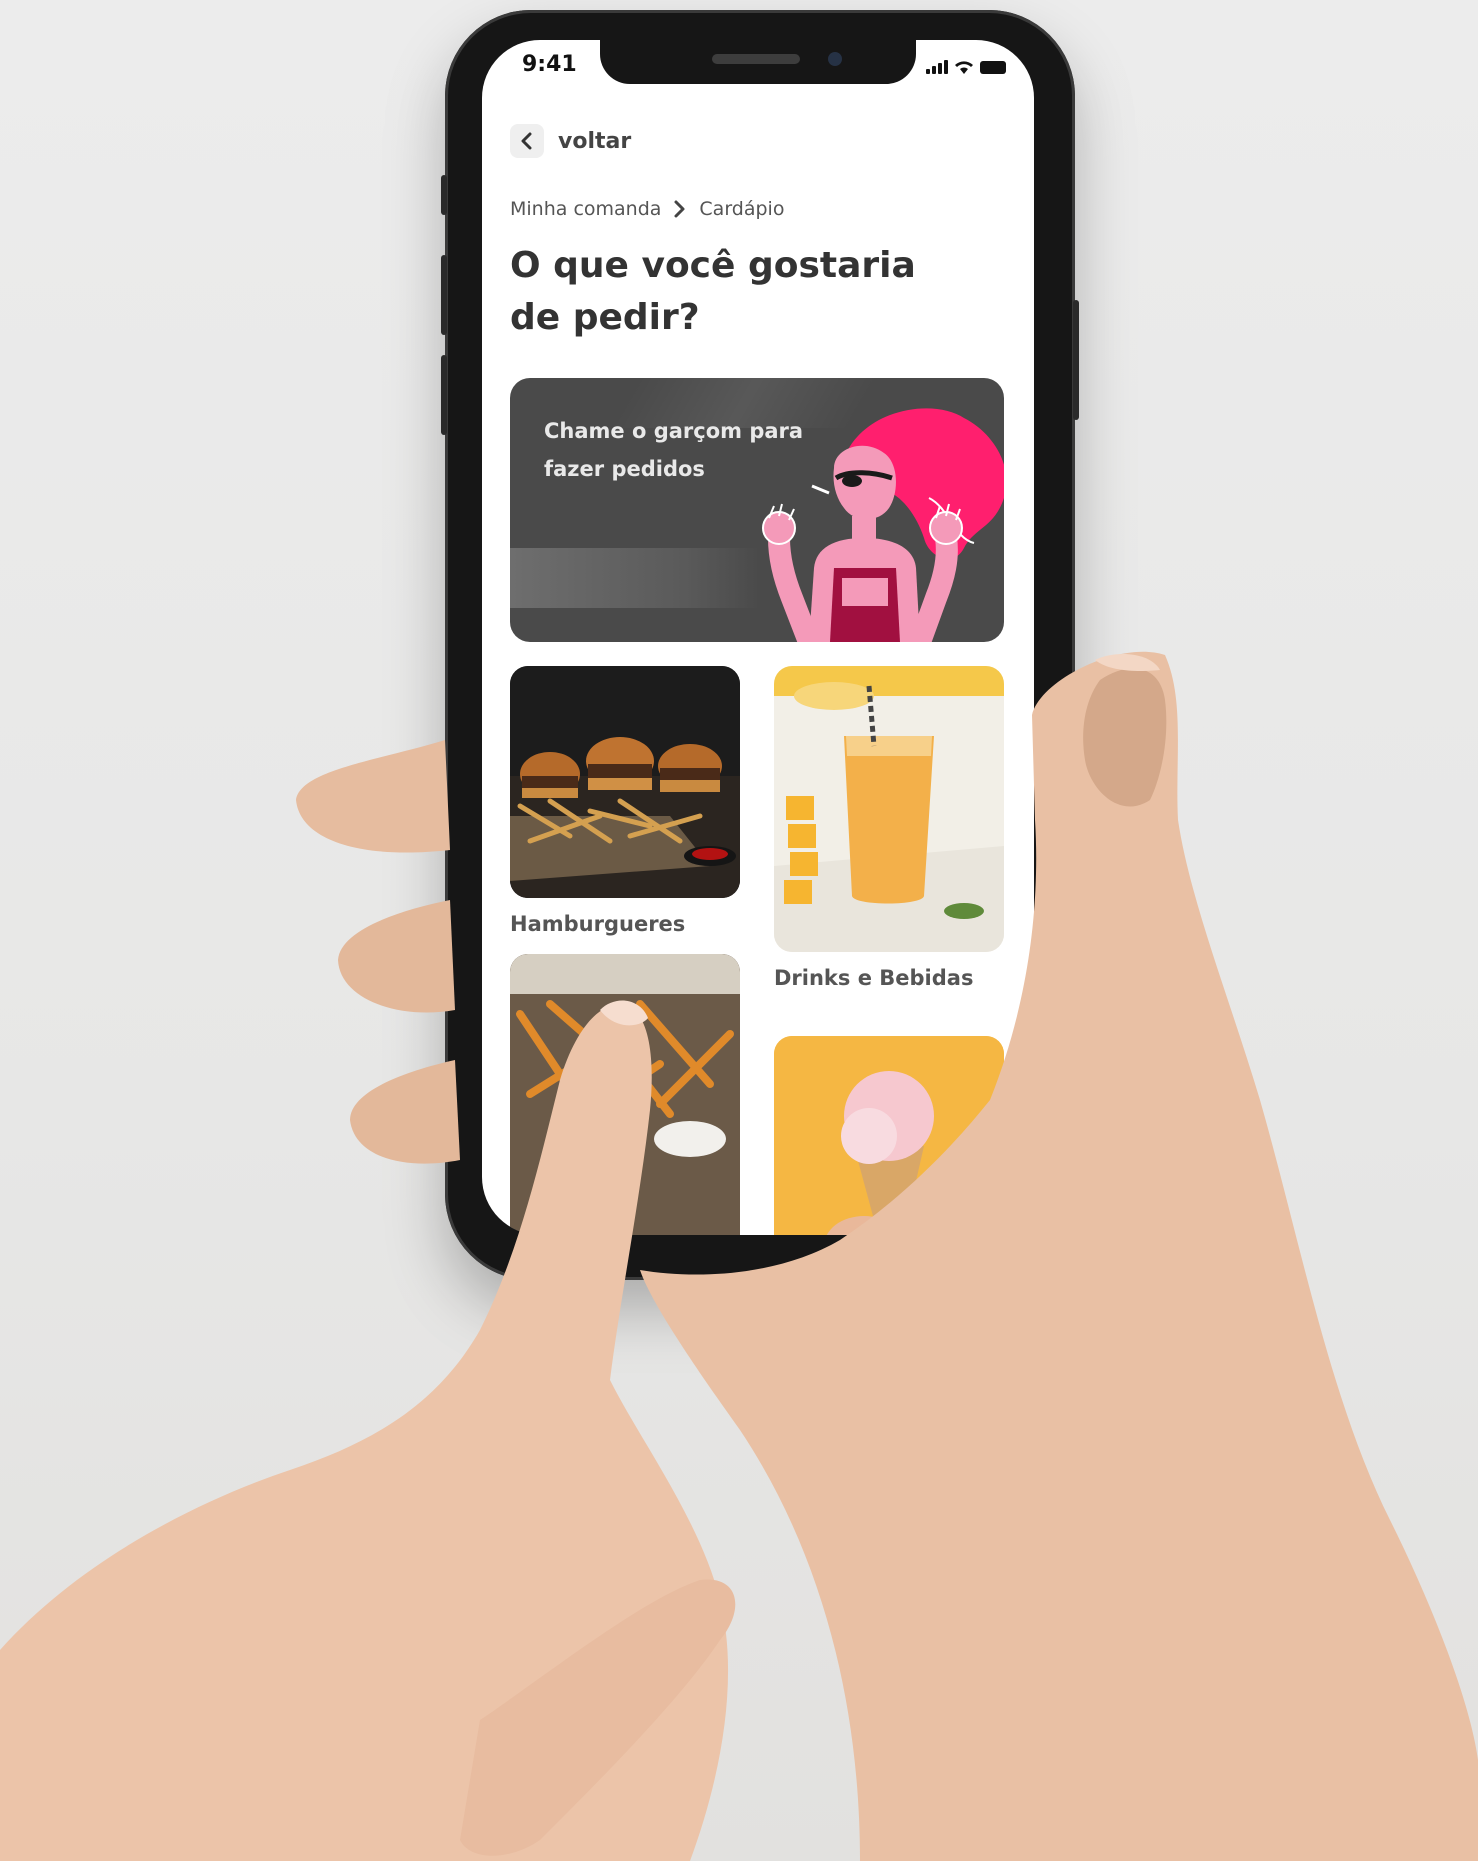 This screenshot has height=1861, width=1478. I want to click on notch, so click(758, 62).